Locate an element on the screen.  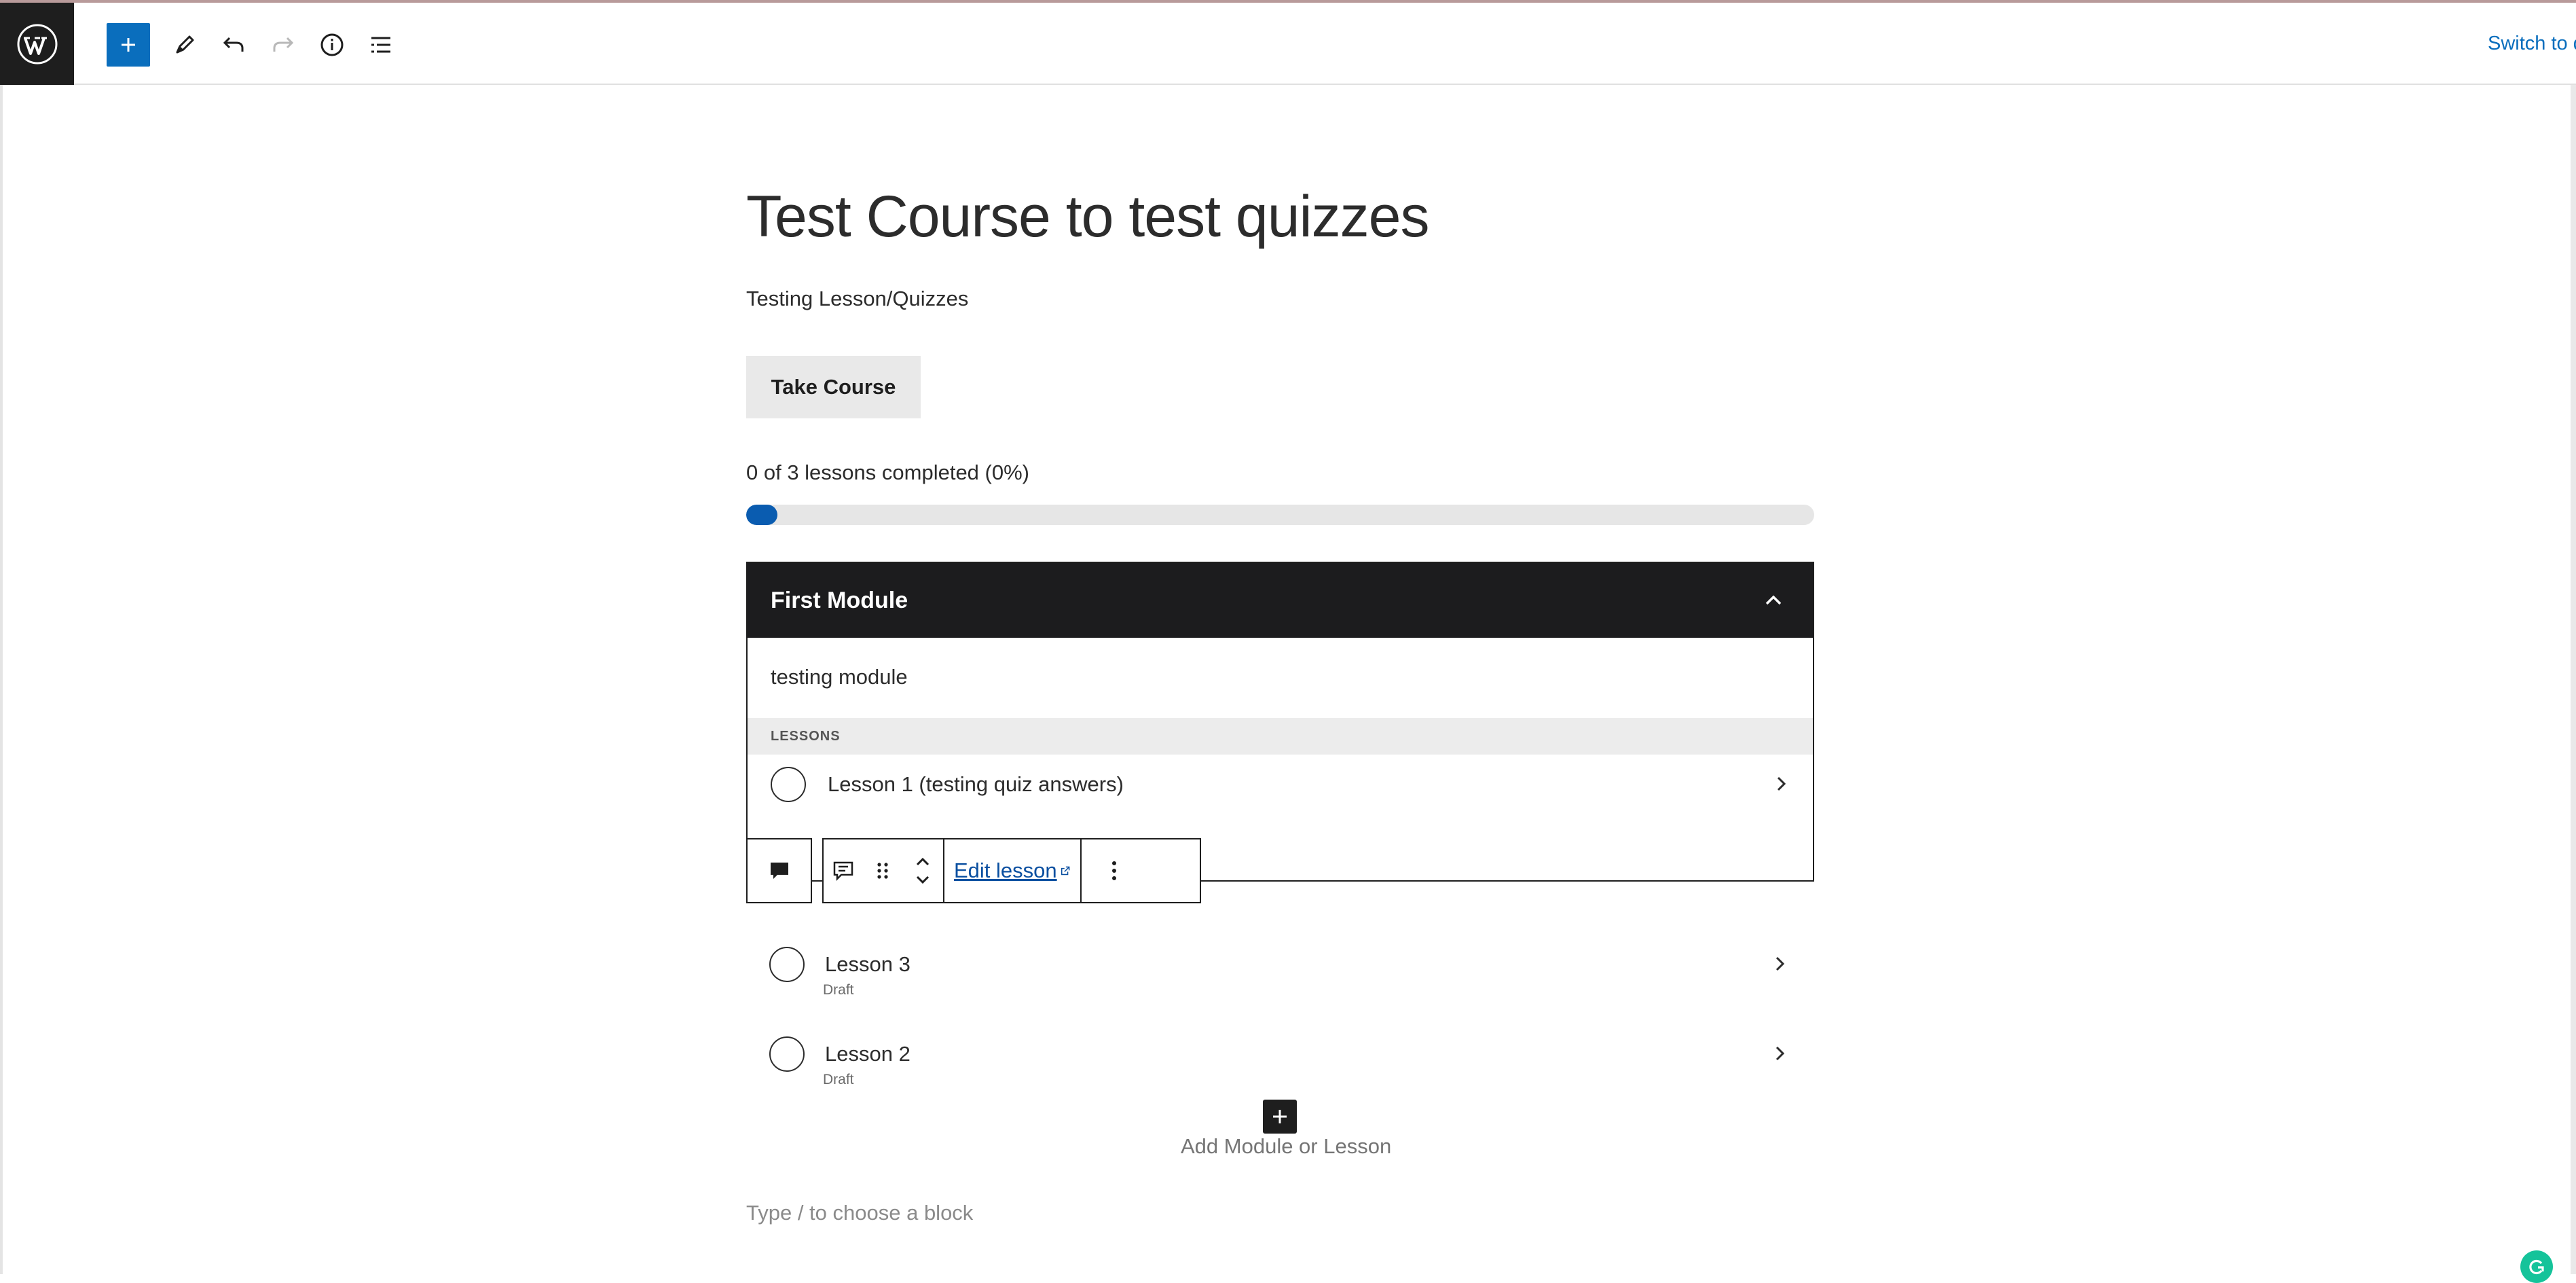
take-course-button: Take Course is located at coordinates (833, 387).